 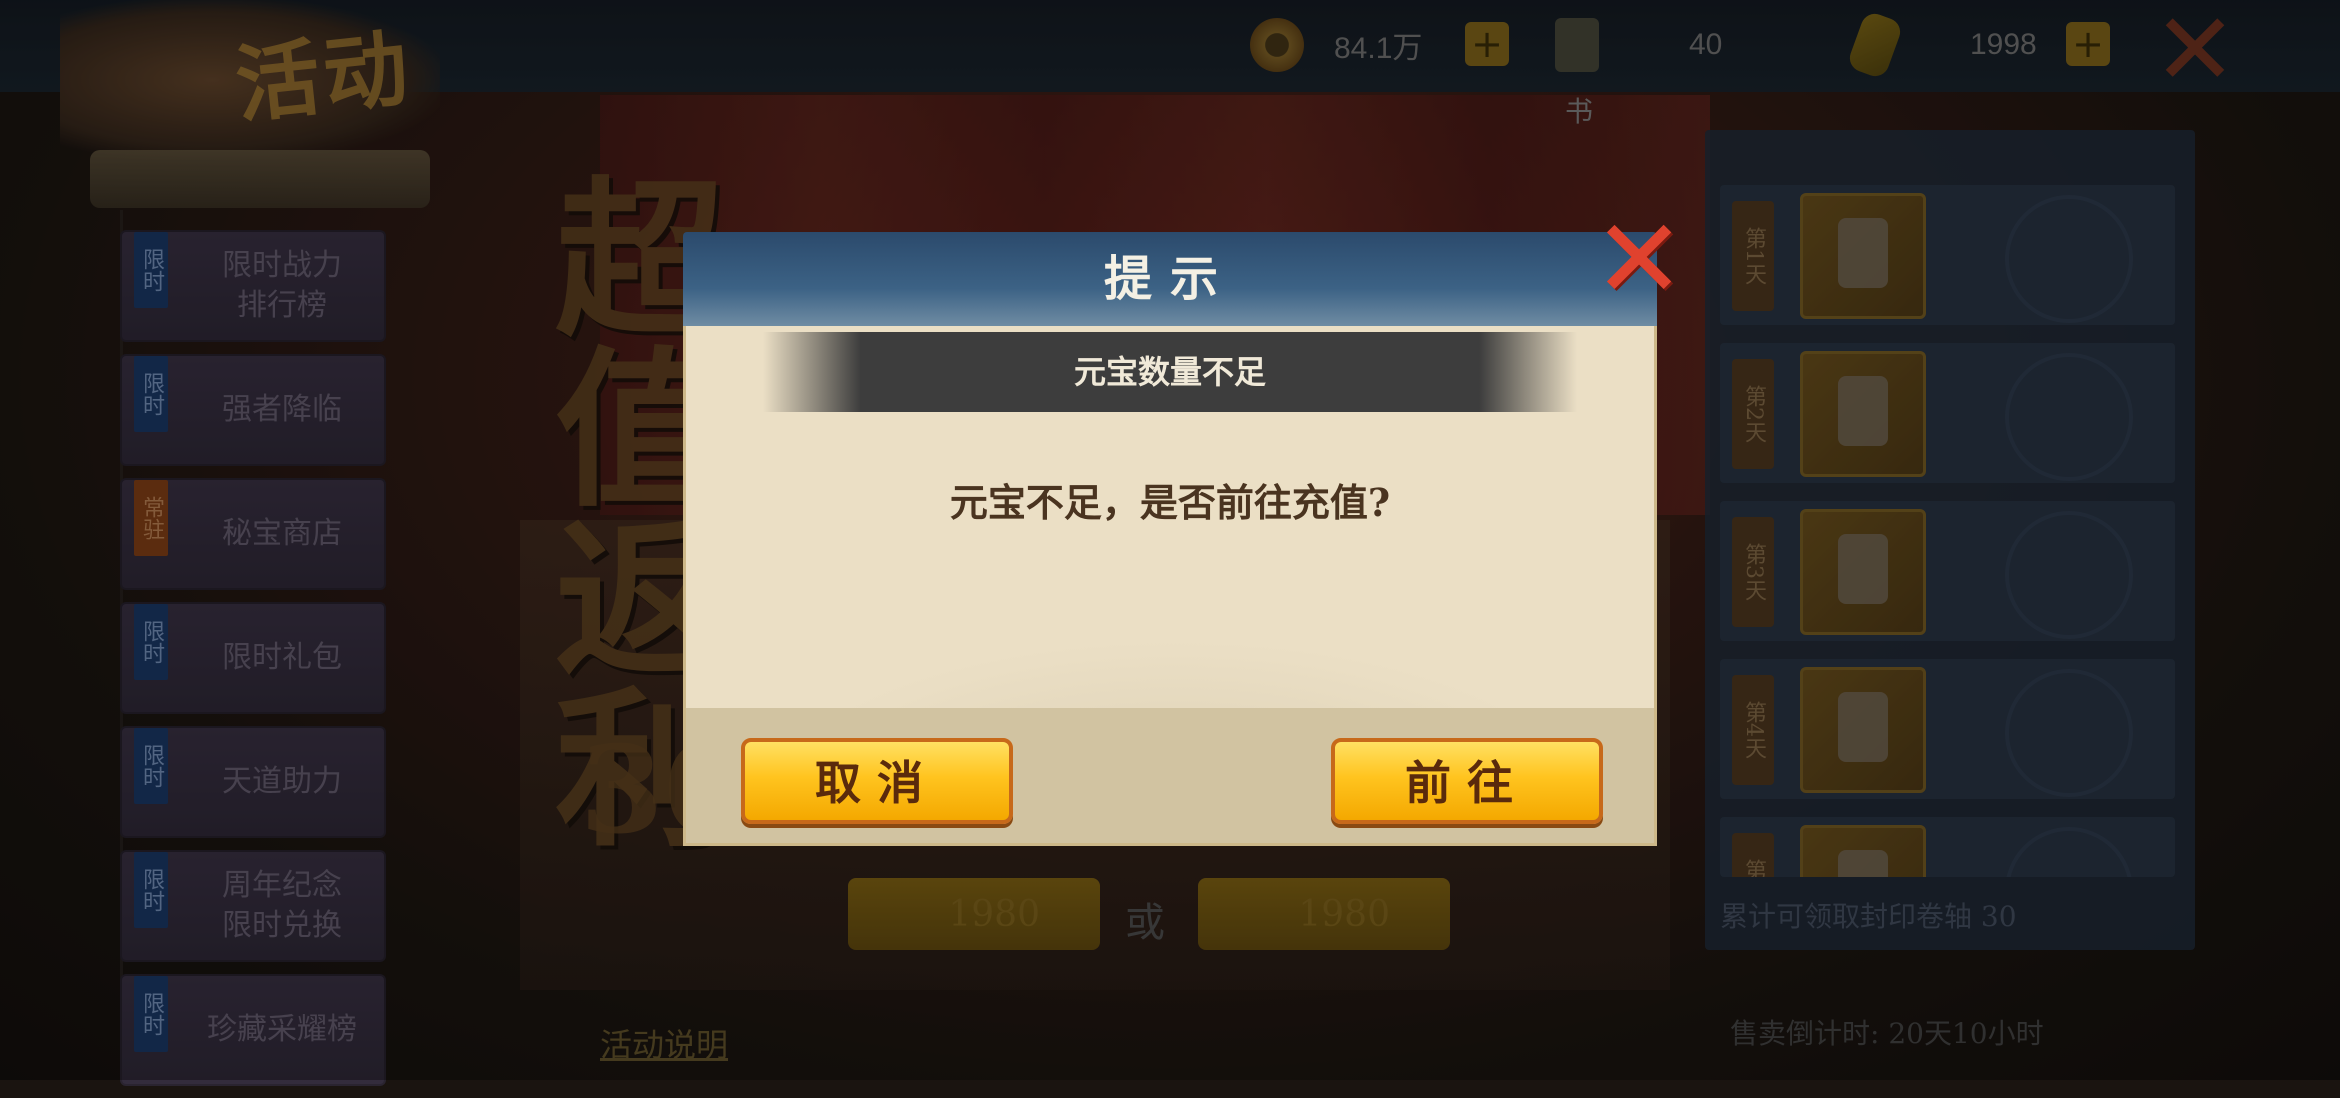 What do you see at coordinates (1467, 781) in the screenshot?
I see `go-recharge-button: 前往` at bounding box center [1467, 781].